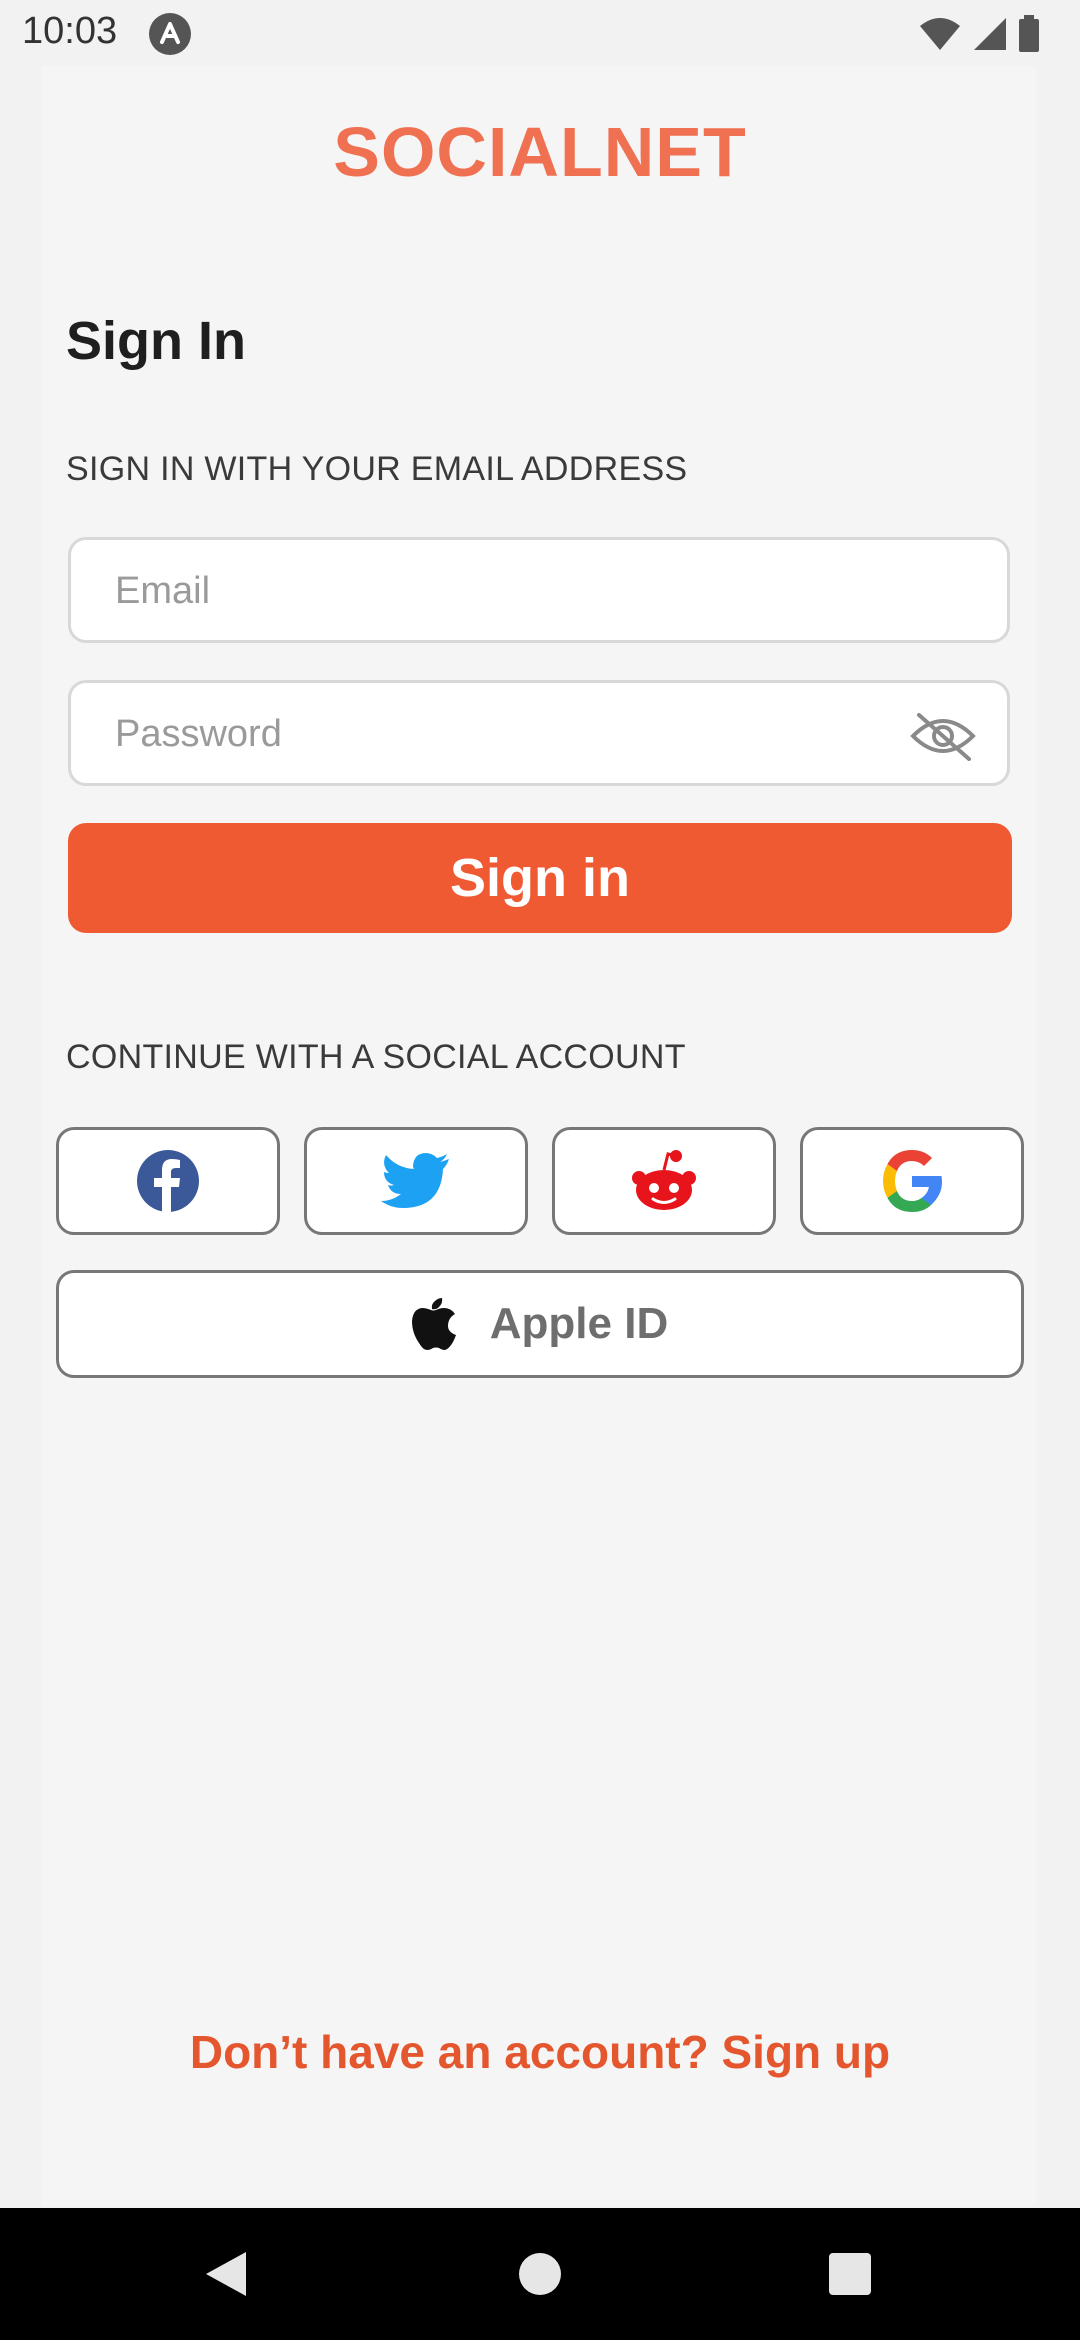 Image resolution: width=1080 pixels, height=2340 pixels. I want to click on password-input, so click(525, 734).